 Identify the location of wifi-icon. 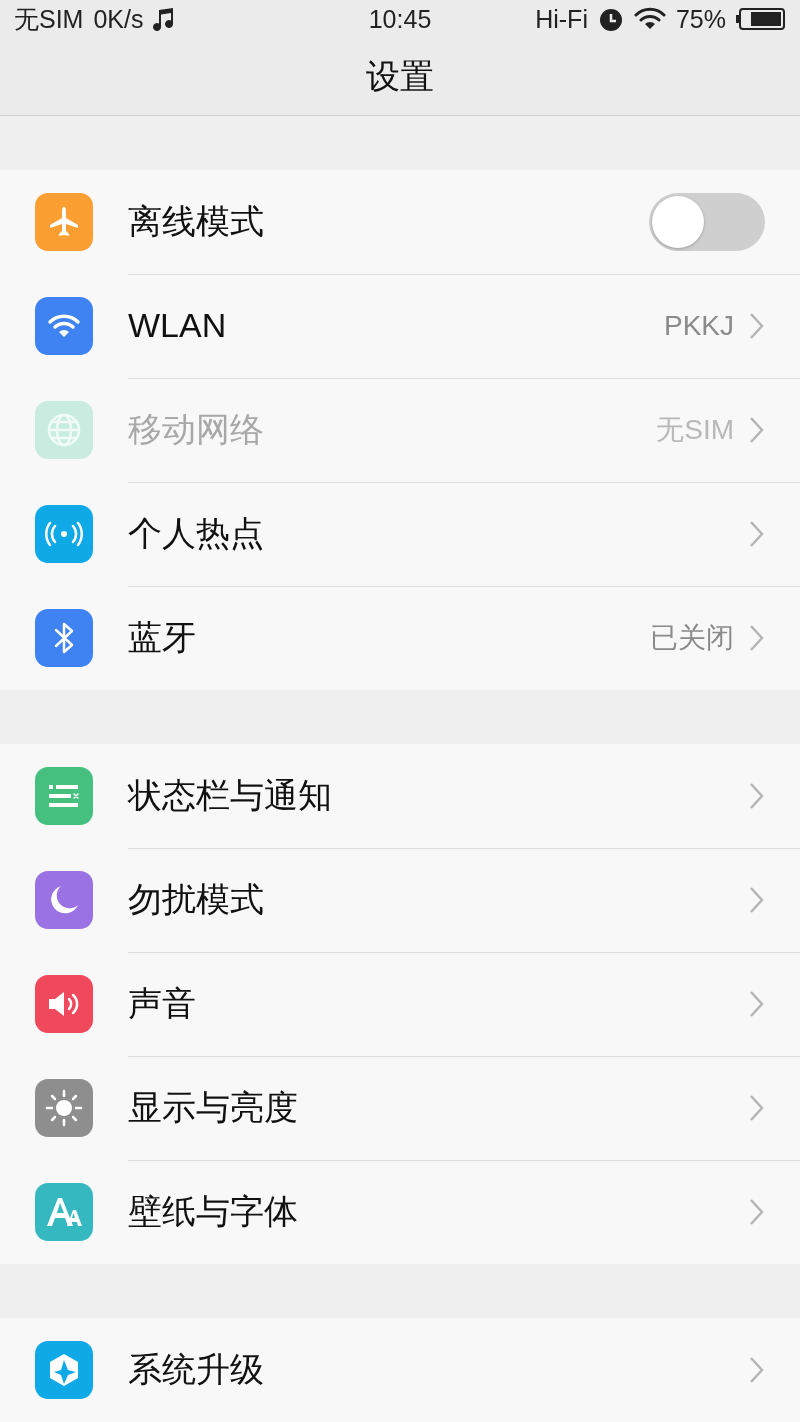
(64, 326).